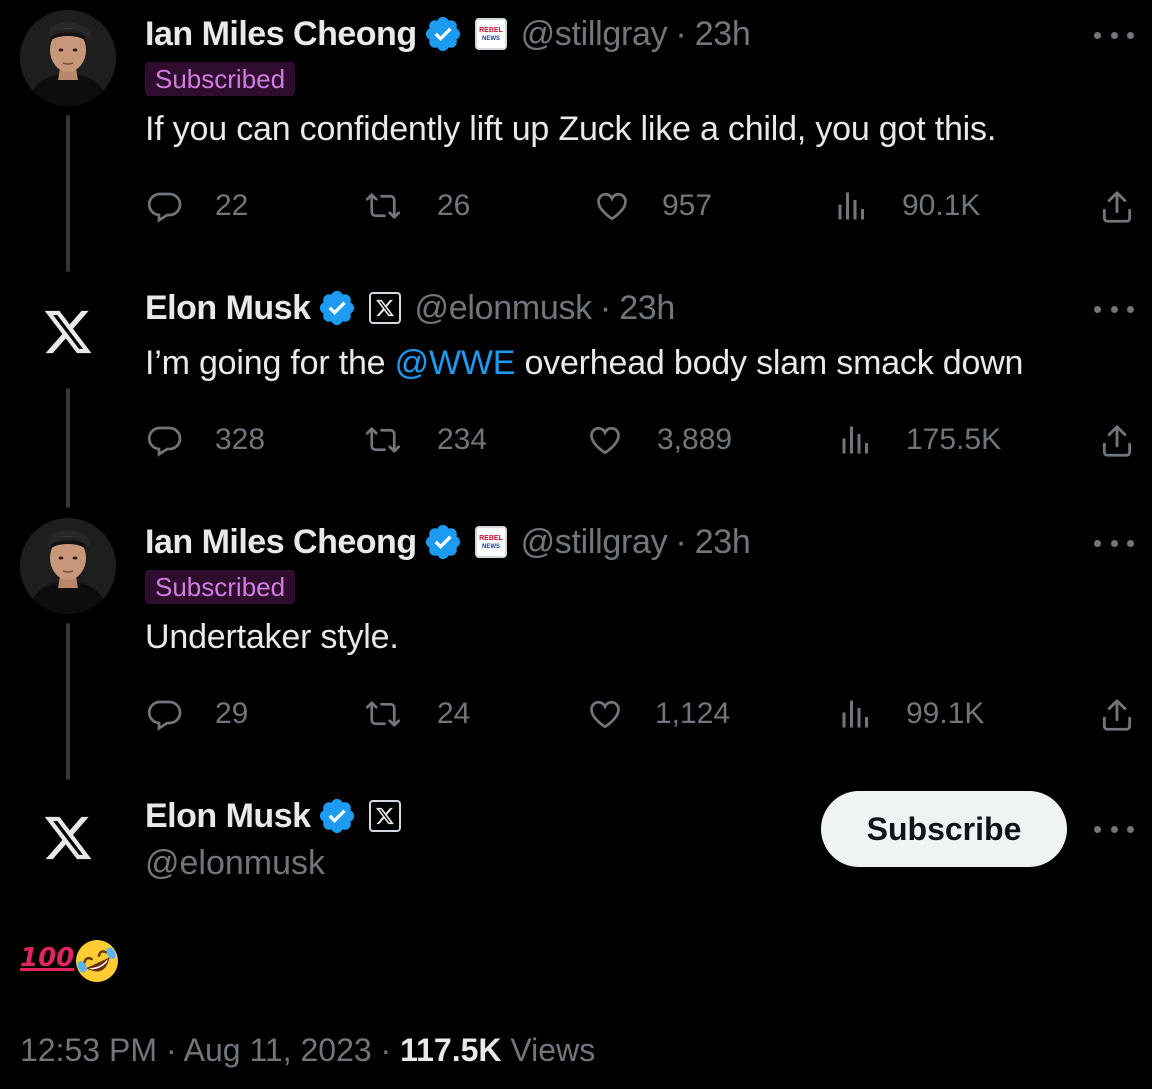 Image resolution: width=1152 pixels, height=1089 pixels. Describe the element at coordinates (455, 363) in the screenshot. I see `mention-link: @WWE` at that location.